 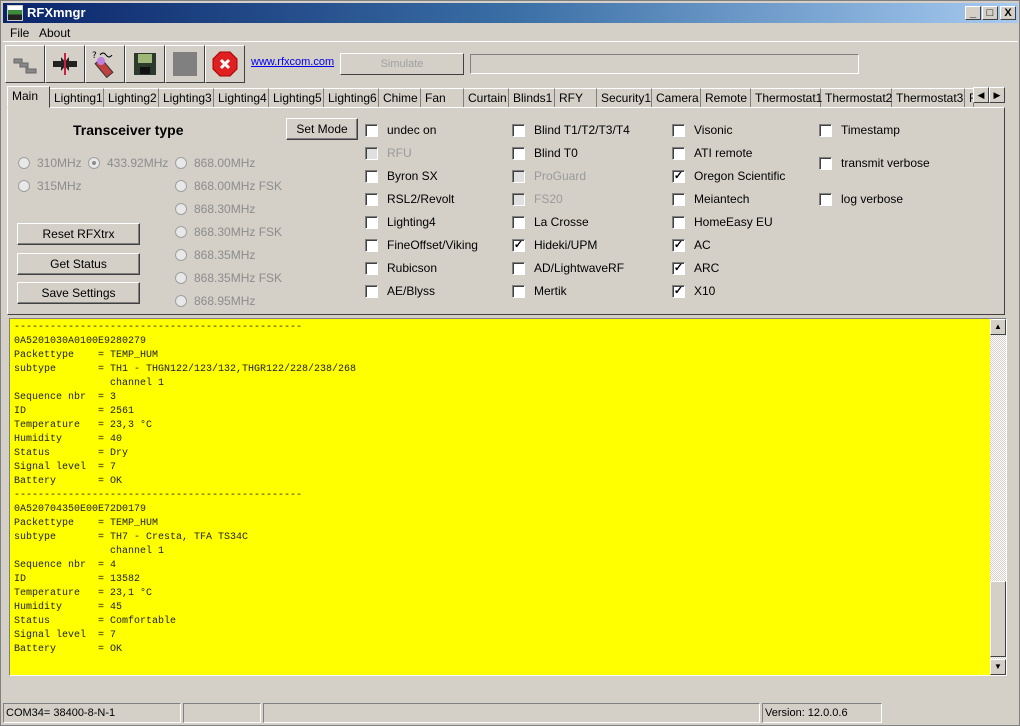 I want to click on connect-button, so click(x=25, y=64).